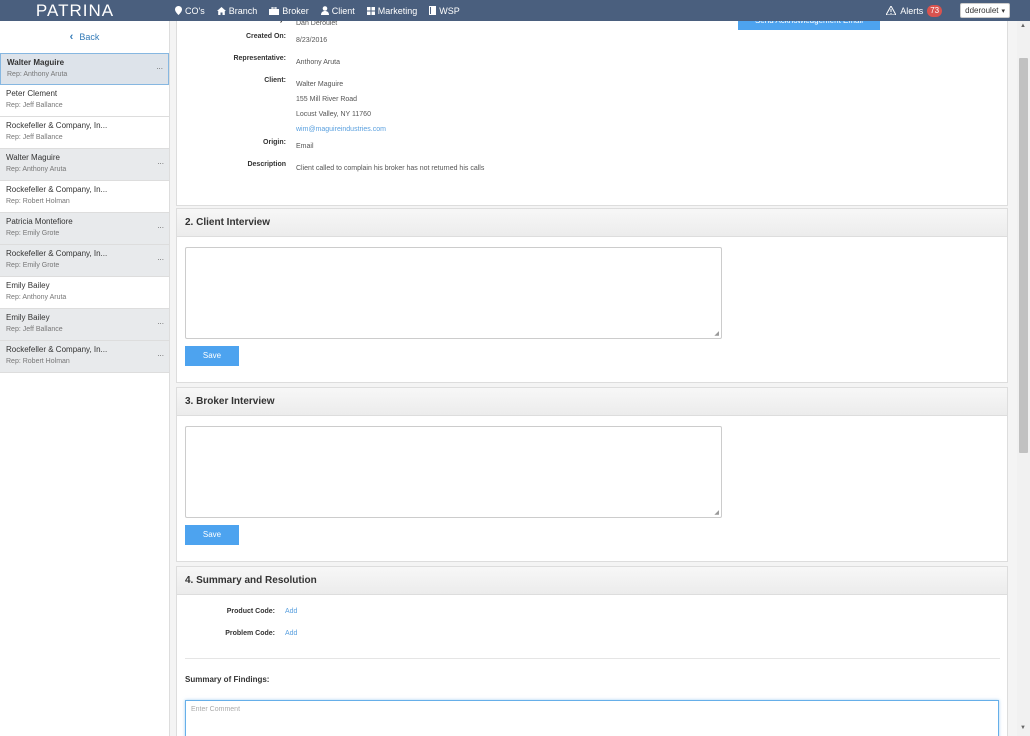  I want to click on nav-broker: Broker, so click(289, 11).